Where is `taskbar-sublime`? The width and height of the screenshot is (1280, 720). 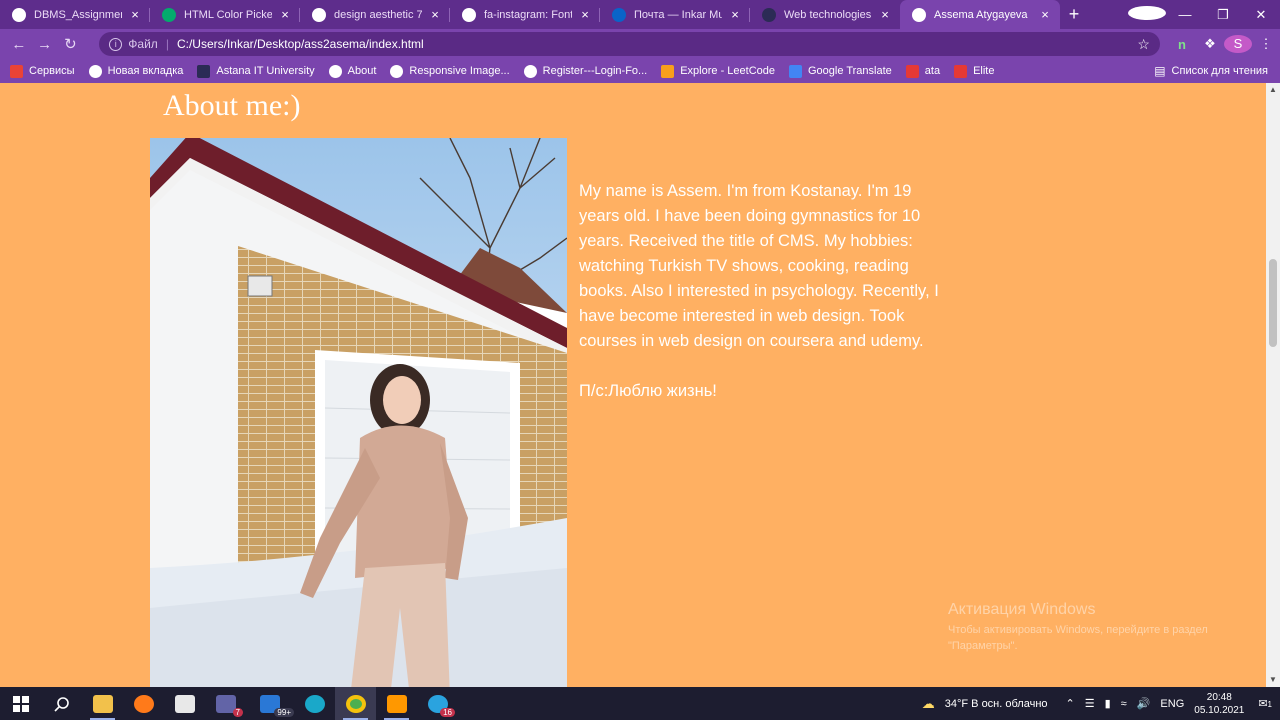
taskbar-sublime is located at coordinates (396, 703).